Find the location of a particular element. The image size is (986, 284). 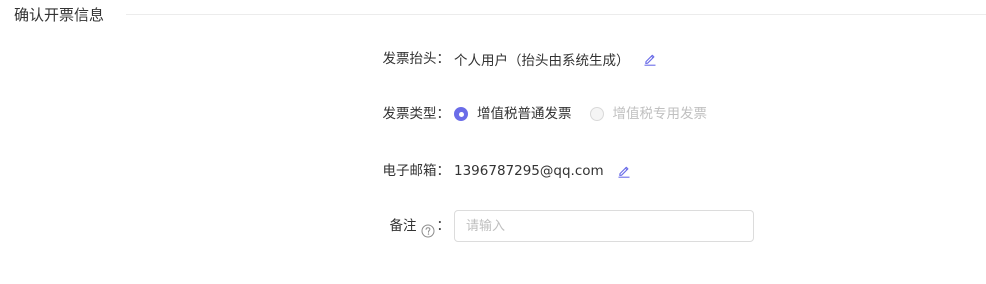

invoice-type-label: 发票类型： is located at coordinates (395, 114).